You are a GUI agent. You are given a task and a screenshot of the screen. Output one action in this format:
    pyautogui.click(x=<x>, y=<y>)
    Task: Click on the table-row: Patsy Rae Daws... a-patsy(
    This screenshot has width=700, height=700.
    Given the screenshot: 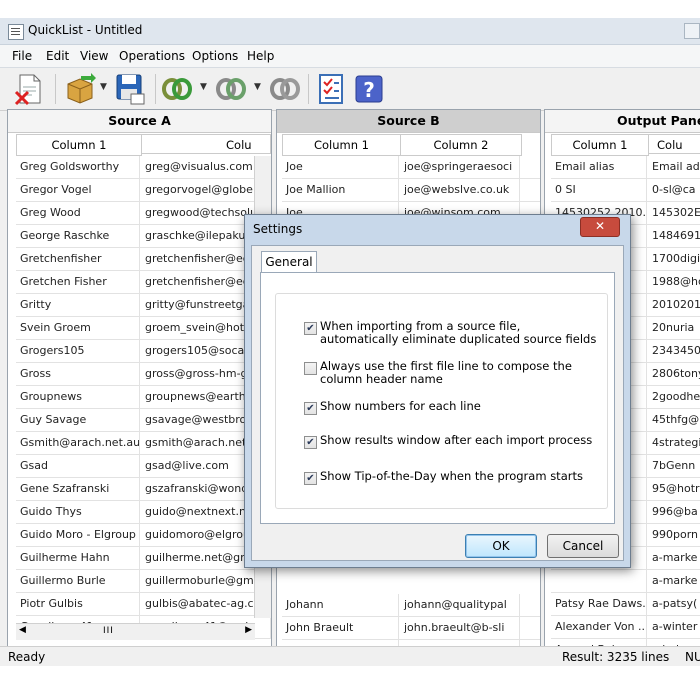 What is the action you would take?
    pyautogui.click(x=625, y=604)
    